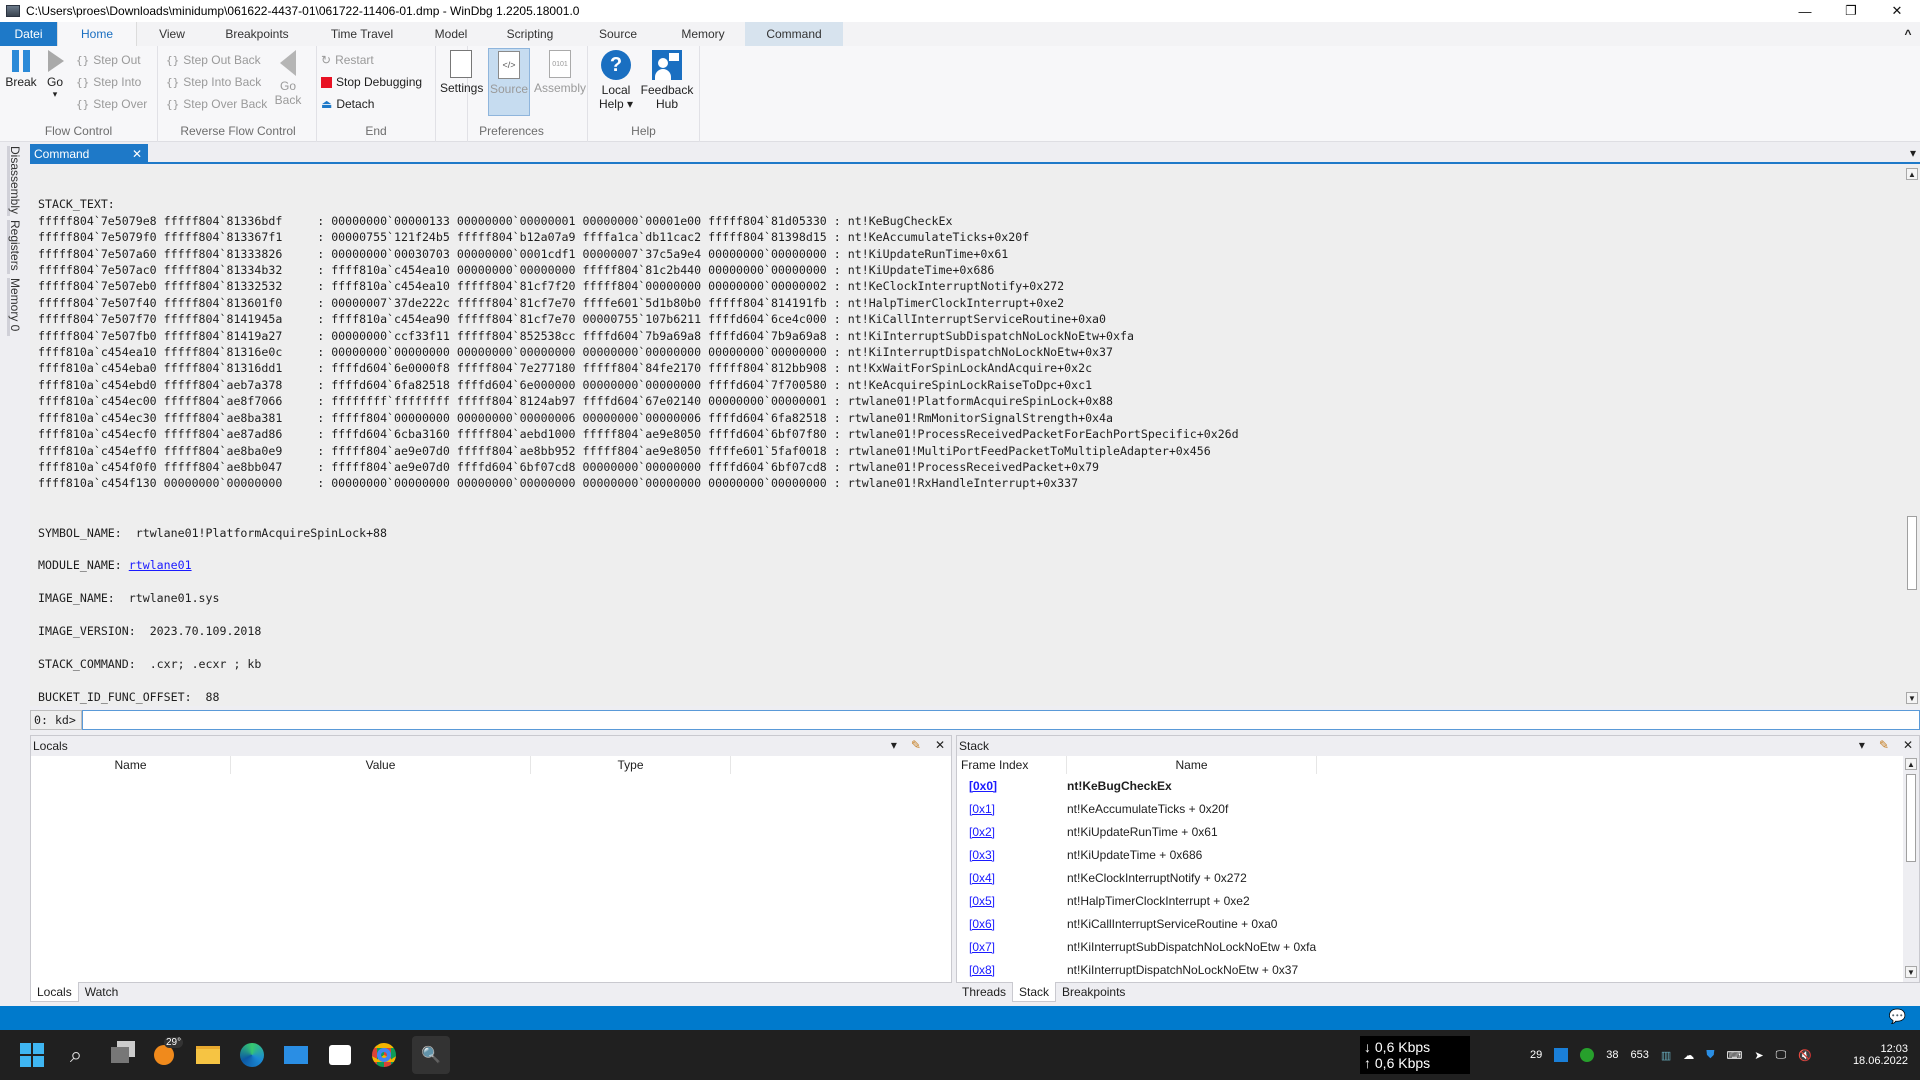  Describe the element at coordinates (32, 1055) in the screenshot. I see `start-windows-icon` at that location.